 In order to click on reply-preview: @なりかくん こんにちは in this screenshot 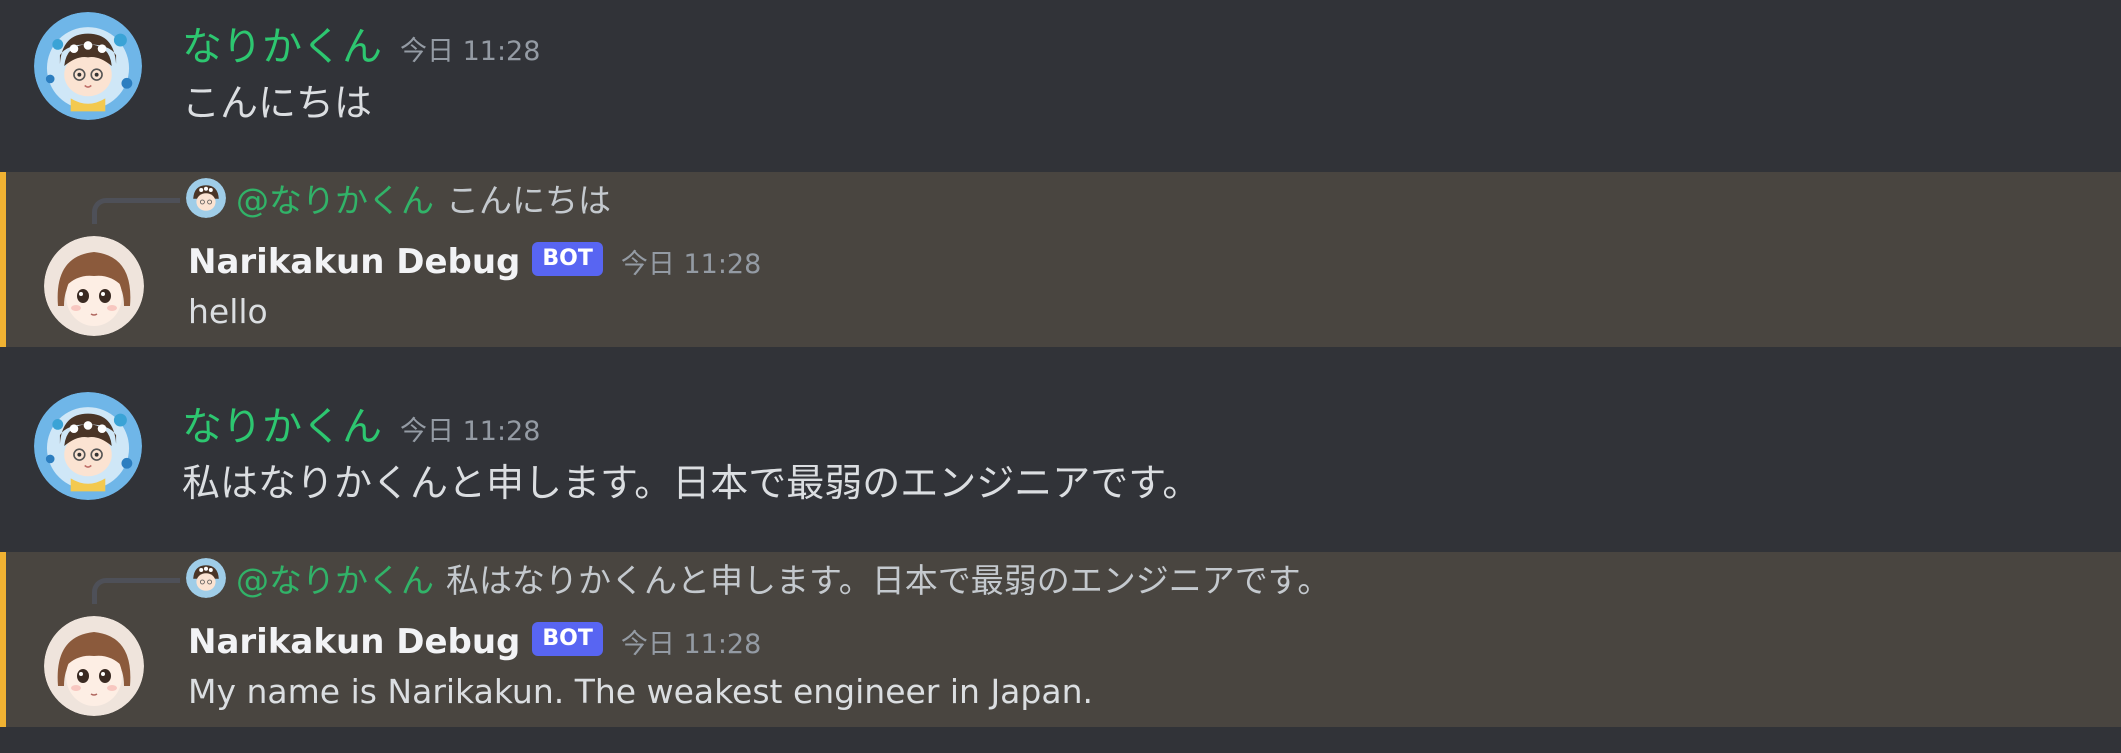, I will do `click(398, 198)`.